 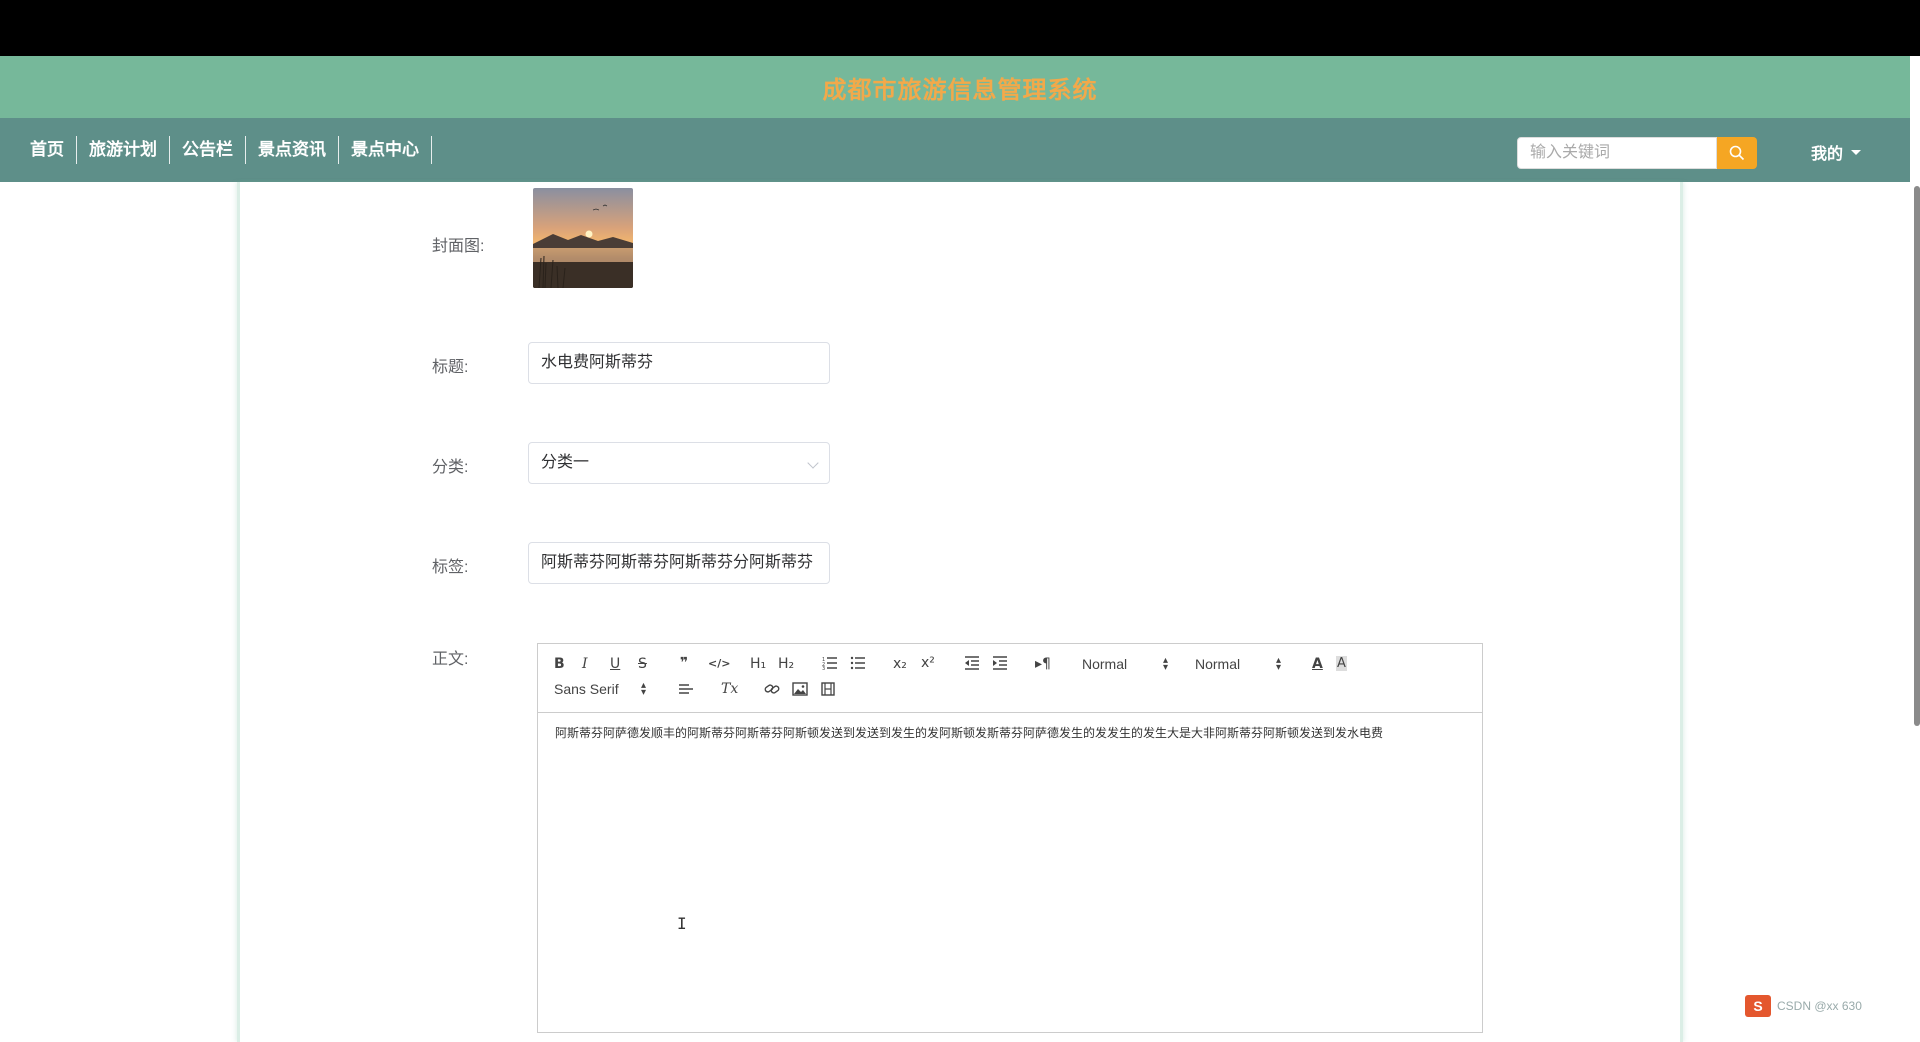 I want to click on svg-text: 3, so click(x=823, y=668).